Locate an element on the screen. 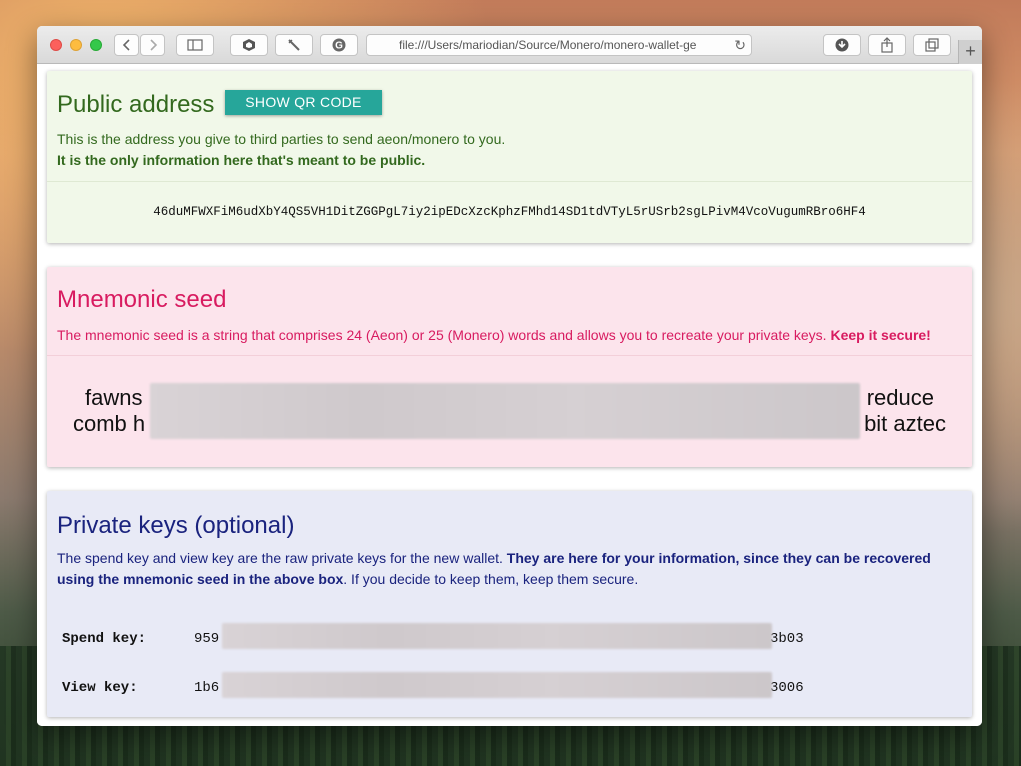  tabs-overview-button is located at coordinates (932, 45).